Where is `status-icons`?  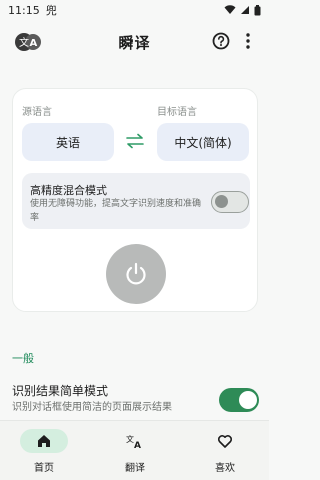
status-icons is located at coordinates (242, 10).